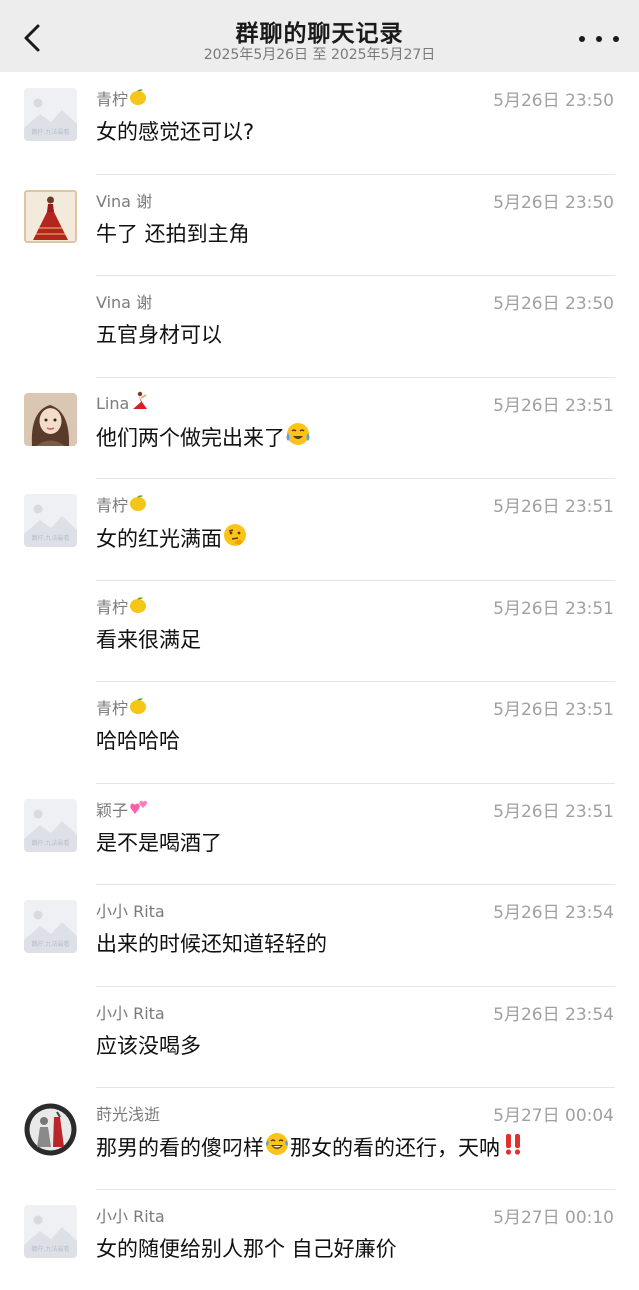  I want to click on message-text: 那男的看的傻叼样 那女的看的还行，天呐, so click(311, 1146).